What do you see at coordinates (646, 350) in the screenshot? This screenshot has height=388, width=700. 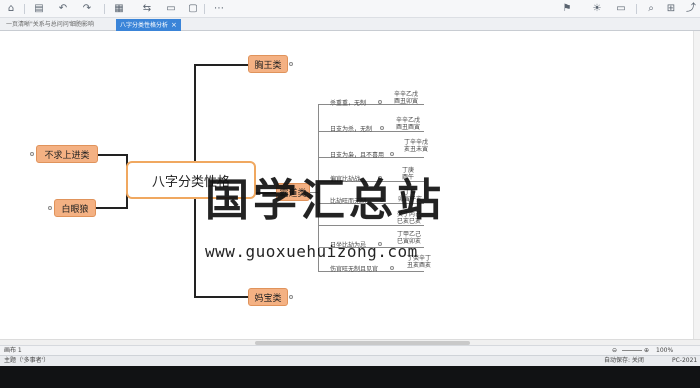 I see `zoom-in-icon: ⊕` at bounding box center [646, 350].